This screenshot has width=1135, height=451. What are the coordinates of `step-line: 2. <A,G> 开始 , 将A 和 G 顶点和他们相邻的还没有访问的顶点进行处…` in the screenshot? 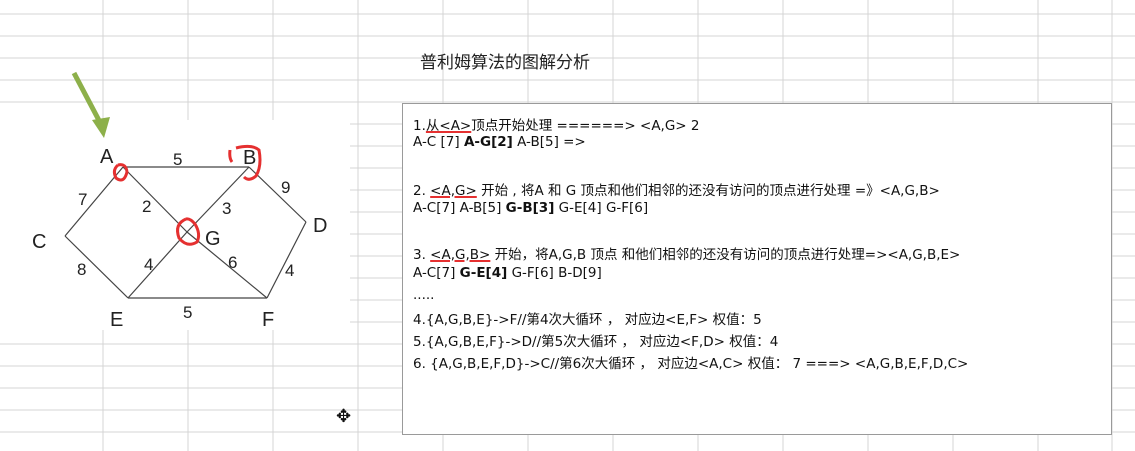 It's located at (676, 189).